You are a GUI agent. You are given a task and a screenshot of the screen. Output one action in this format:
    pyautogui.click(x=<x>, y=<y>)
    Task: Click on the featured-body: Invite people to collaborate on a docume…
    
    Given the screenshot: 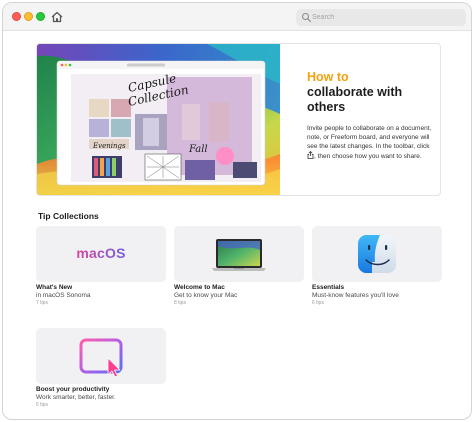 What is the action you would take?
    pyautogui.click(x=371, y=142)
    